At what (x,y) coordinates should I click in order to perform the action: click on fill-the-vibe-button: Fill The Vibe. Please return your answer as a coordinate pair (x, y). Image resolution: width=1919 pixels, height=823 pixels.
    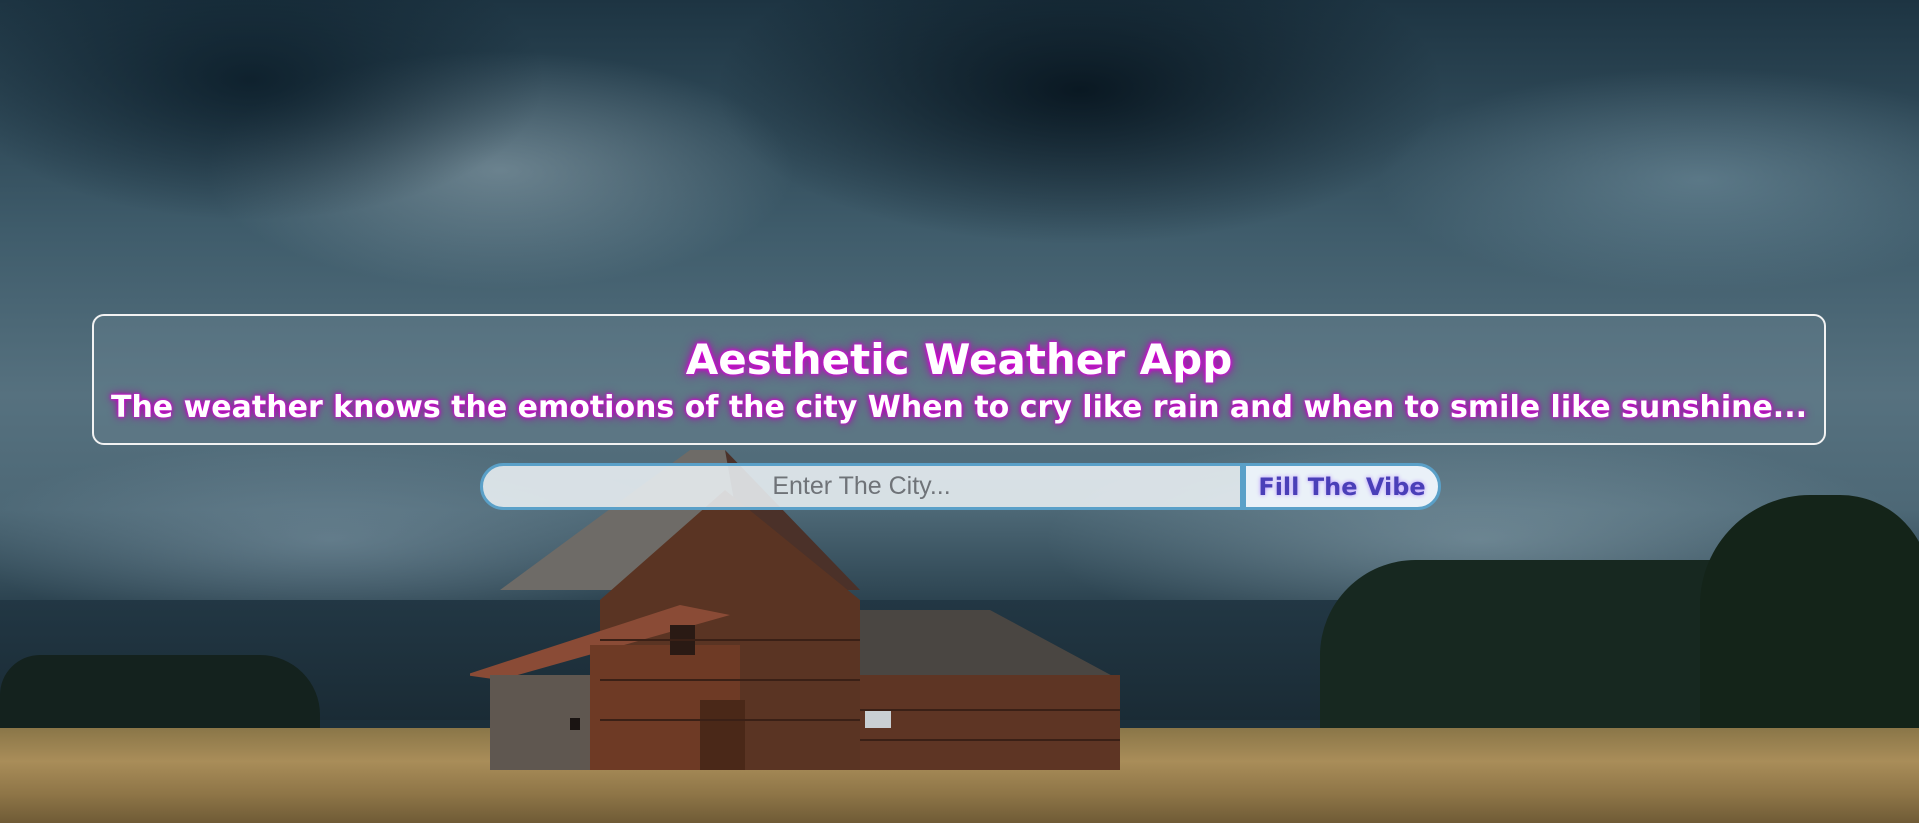
    Looking at the image, I should click on (1342, 486).